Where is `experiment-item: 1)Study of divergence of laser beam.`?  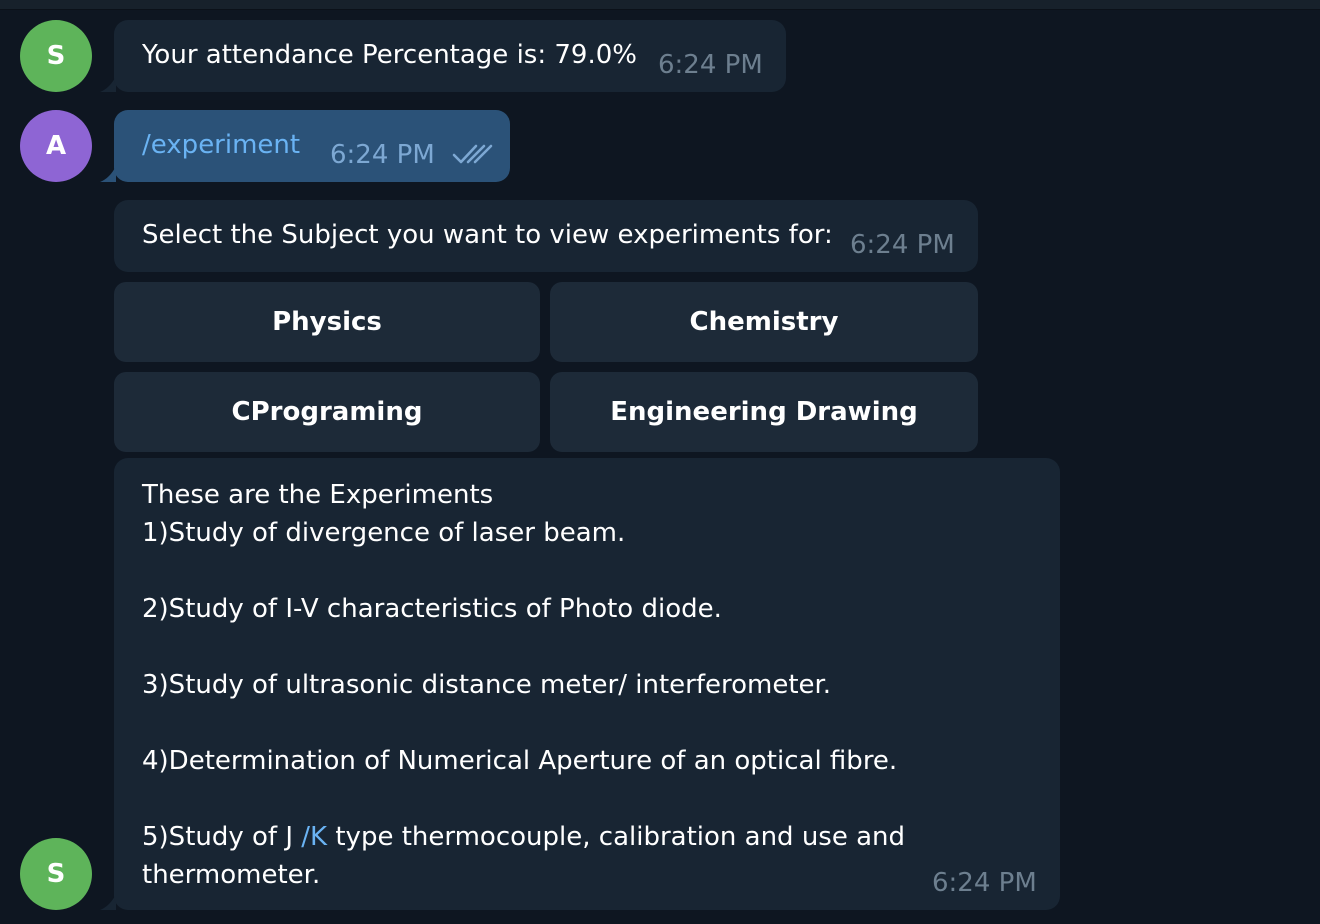
experiment-item: 1)Study of divergence of laser beam. is located at coordinates (384, 533).